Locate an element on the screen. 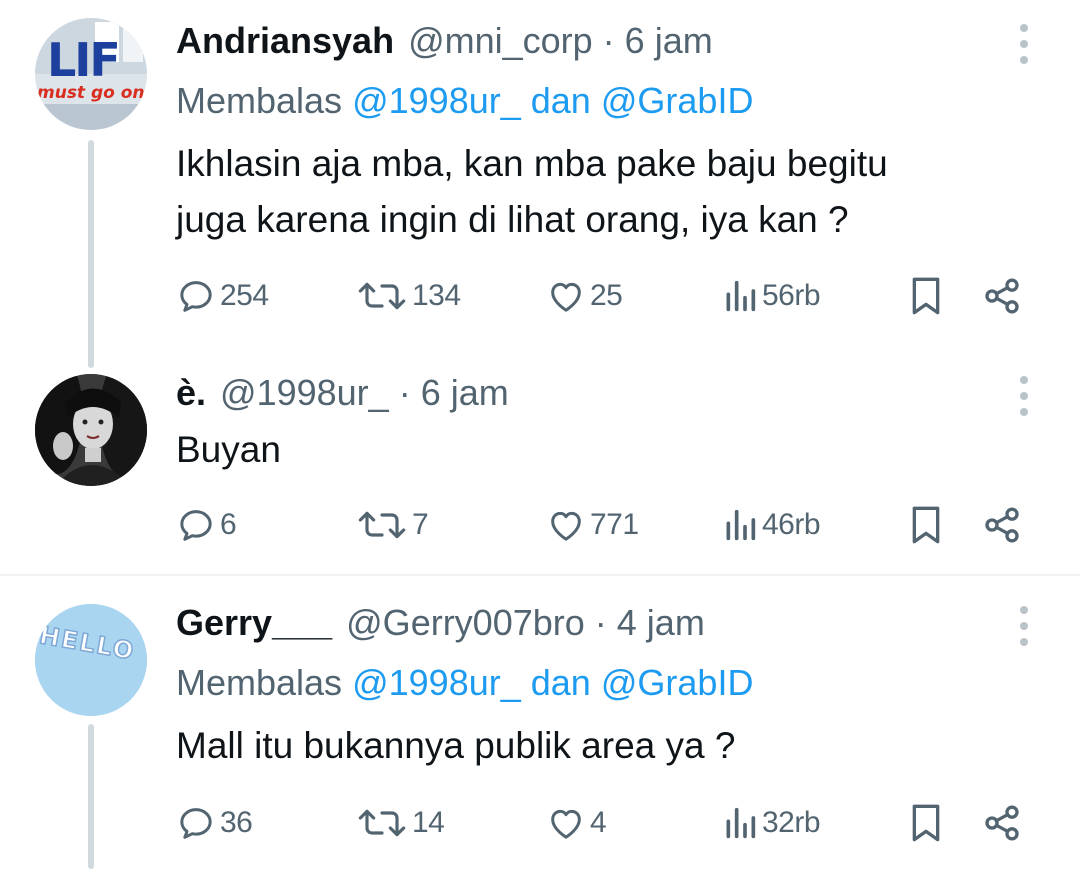 This screenshot has width=1080, height=869. avatar-lettering: must go on! is located at coordinates (92, 93).